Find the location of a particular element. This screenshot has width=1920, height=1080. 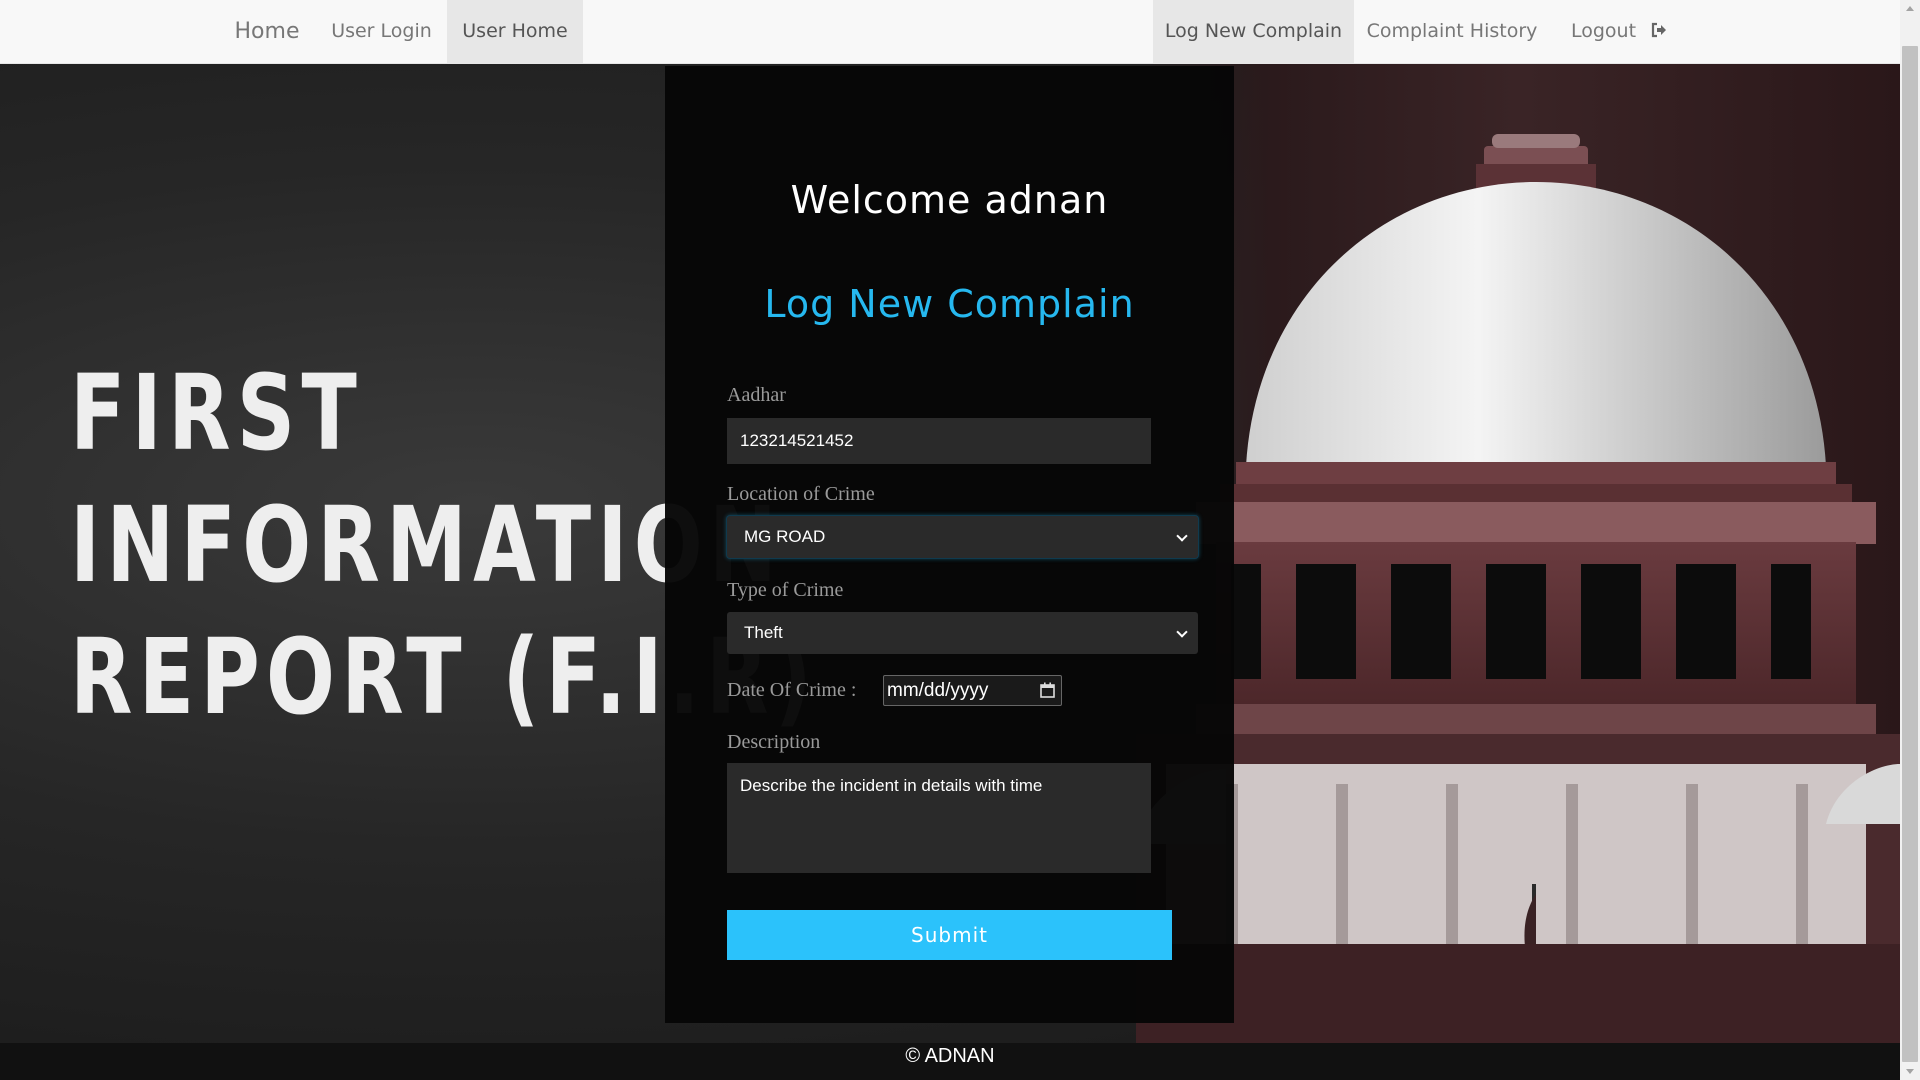

nav-logout-link: Logout is located at coordinates (1615, 31).